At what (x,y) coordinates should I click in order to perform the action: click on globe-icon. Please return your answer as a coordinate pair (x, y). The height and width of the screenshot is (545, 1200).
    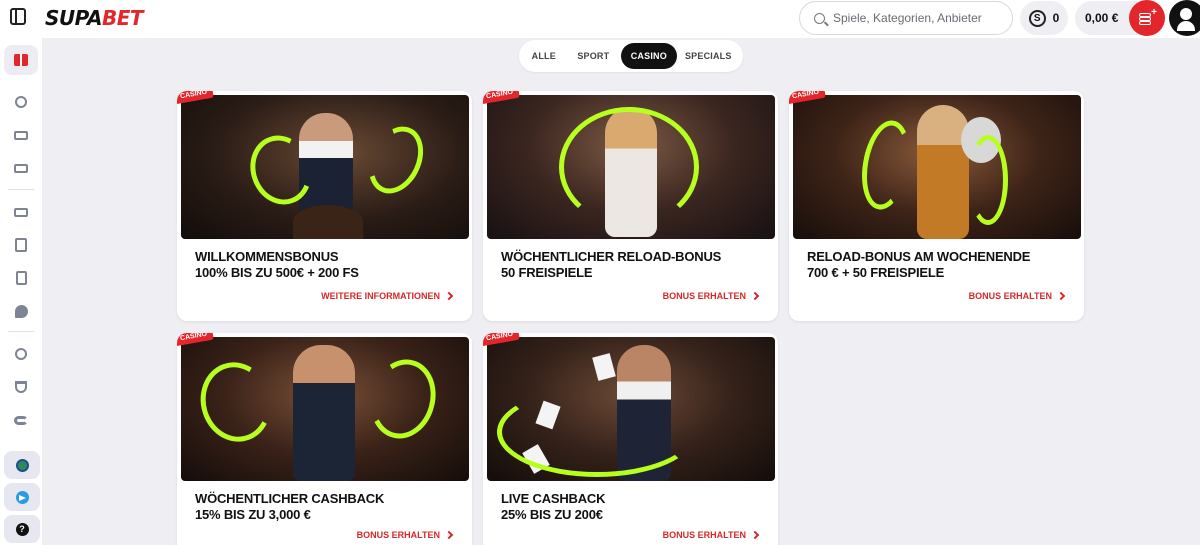
    Looking at the image, I should click on (22, 465).